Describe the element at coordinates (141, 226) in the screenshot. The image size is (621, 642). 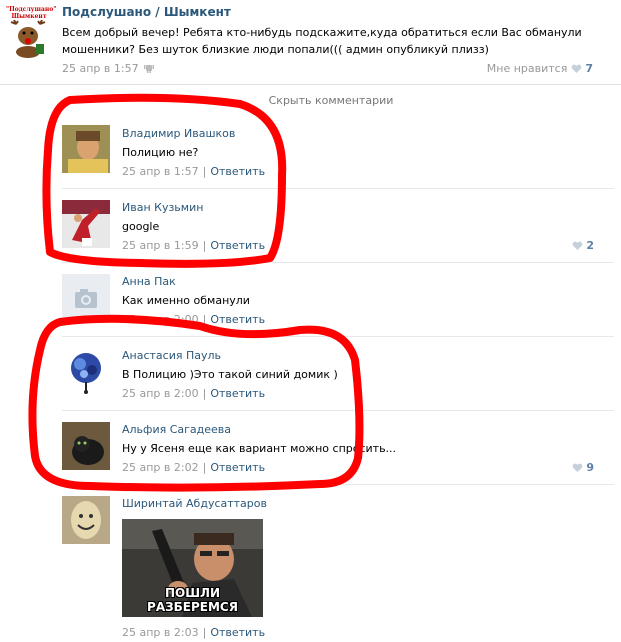
I see `comment-text: google` at that location.